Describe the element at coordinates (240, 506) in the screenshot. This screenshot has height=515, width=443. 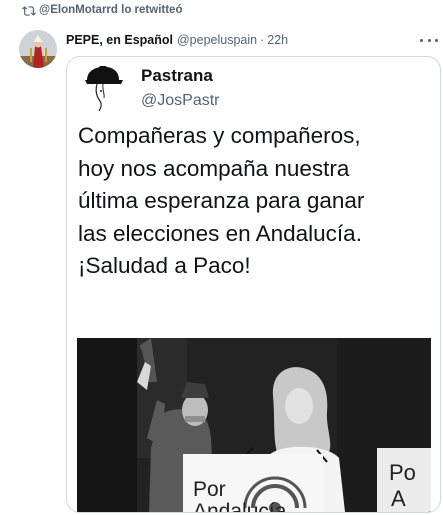
I see `photo-sign-text: Andalucía` at that location.